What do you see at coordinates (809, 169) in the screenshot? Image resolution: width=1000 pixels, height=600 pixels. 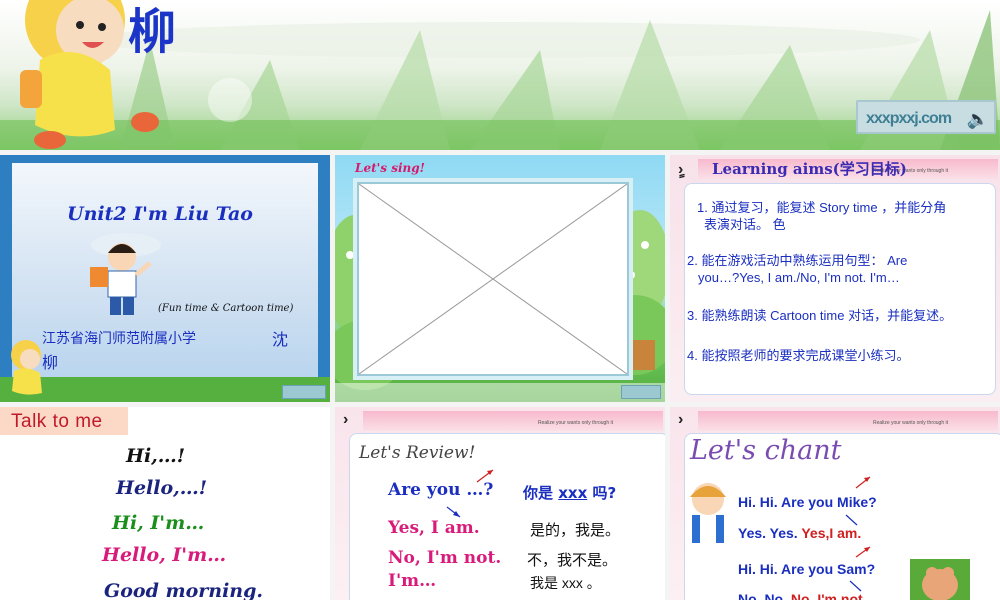 I see `aims-title: Learning aims(学习目标)` at bounding box center [809, 169].